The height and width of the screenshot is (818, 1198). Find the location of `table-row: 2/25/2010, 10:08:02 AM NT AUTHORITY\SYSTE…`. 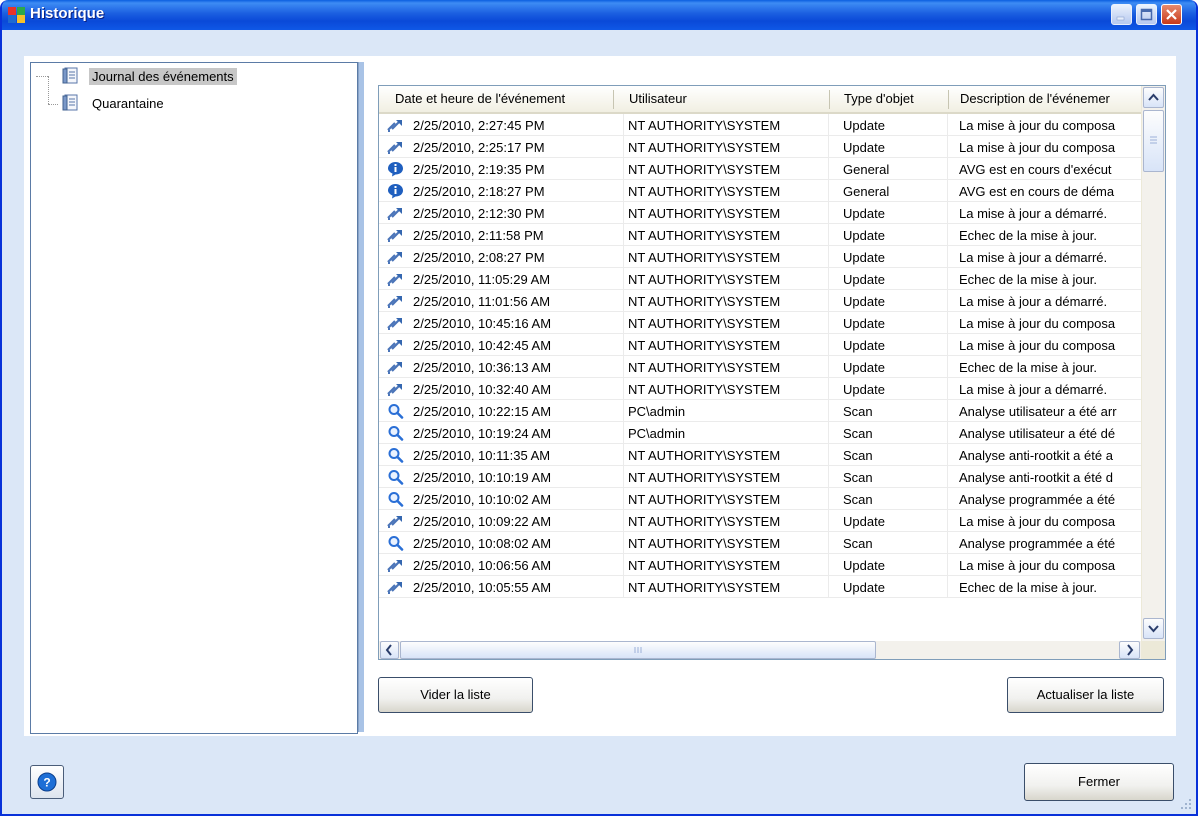

table-row: 2/25/2010, 10:08:02 AM NT AUTHORITY\SYSTE… is located at coordinates (760, 543).